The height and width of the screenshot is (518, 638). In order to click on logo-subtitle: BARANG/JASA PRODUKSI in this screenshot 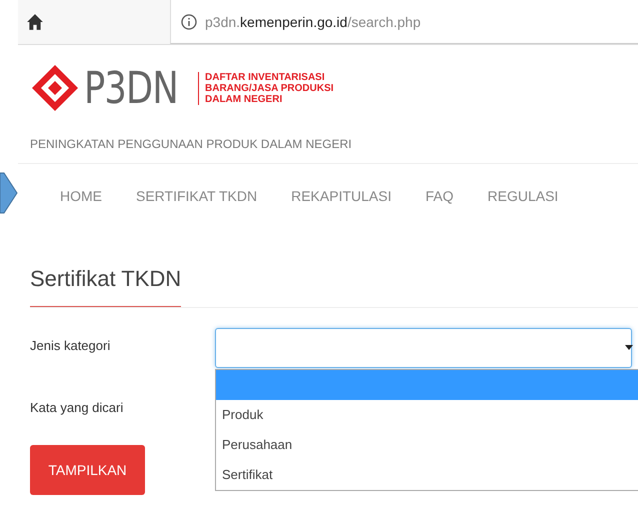, I will do `click(269, 88)`.